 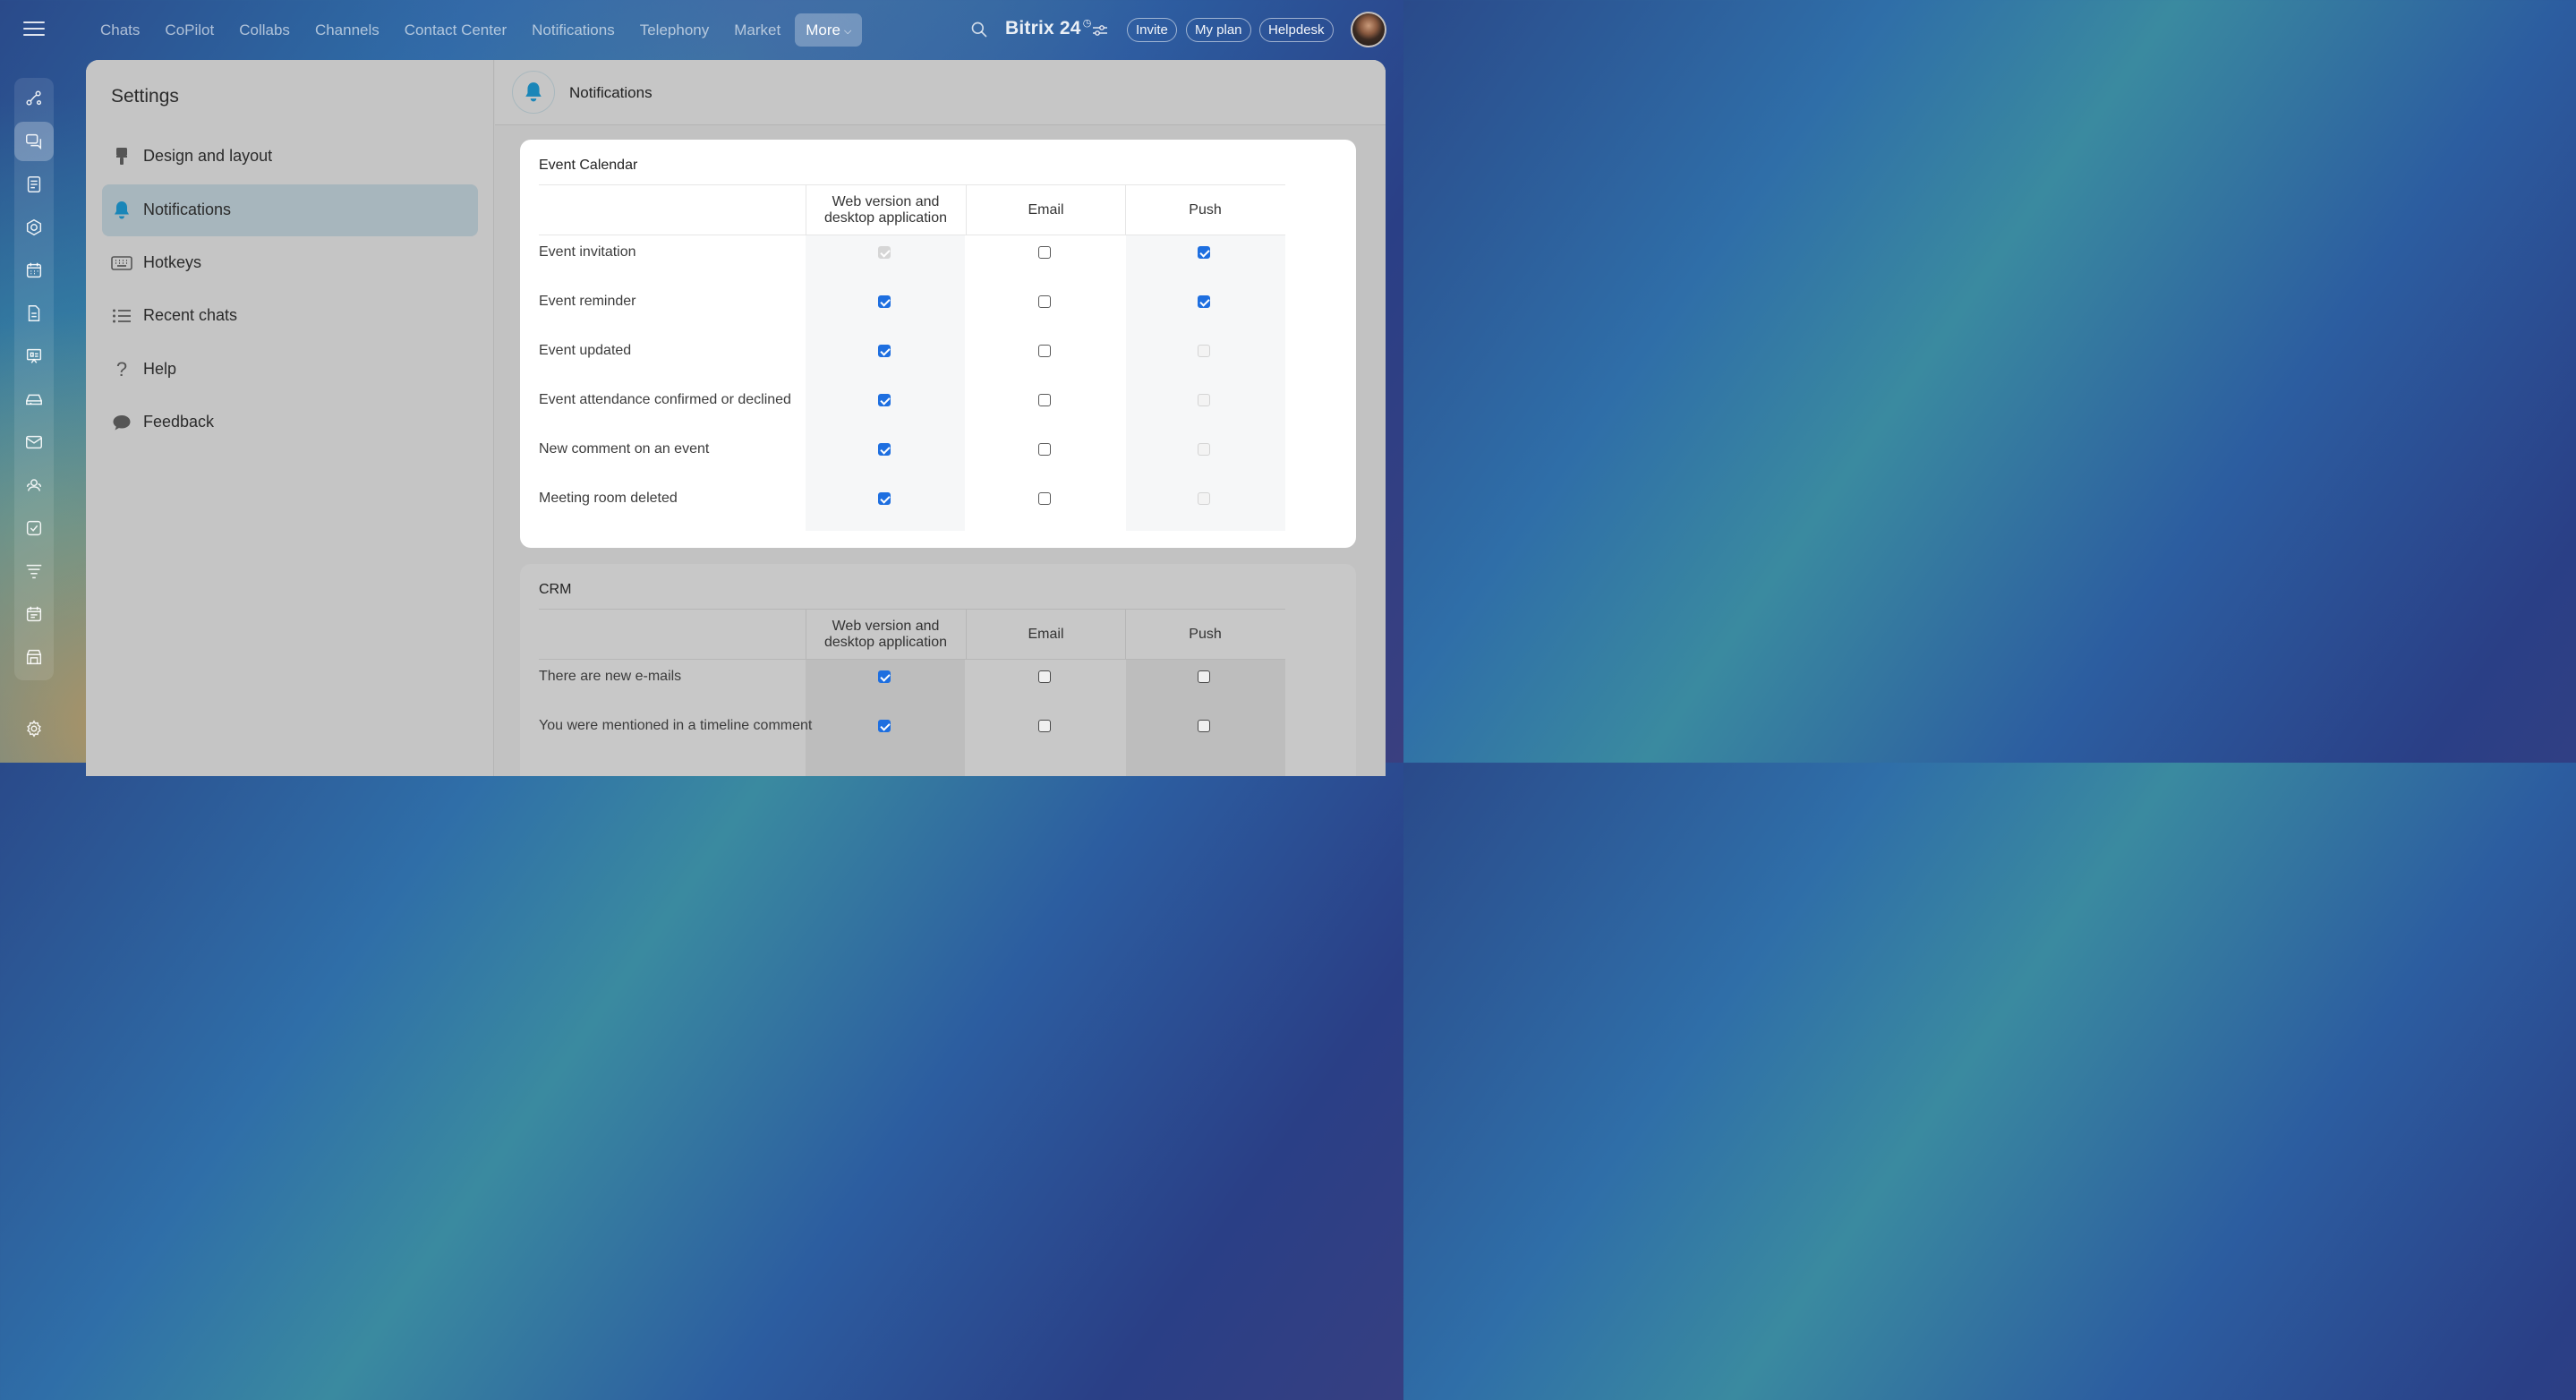 What do you see at coordinates (34, 29) in the screenshot?
I see `hamburger-menu-icon` at bounding box center [34, 29].